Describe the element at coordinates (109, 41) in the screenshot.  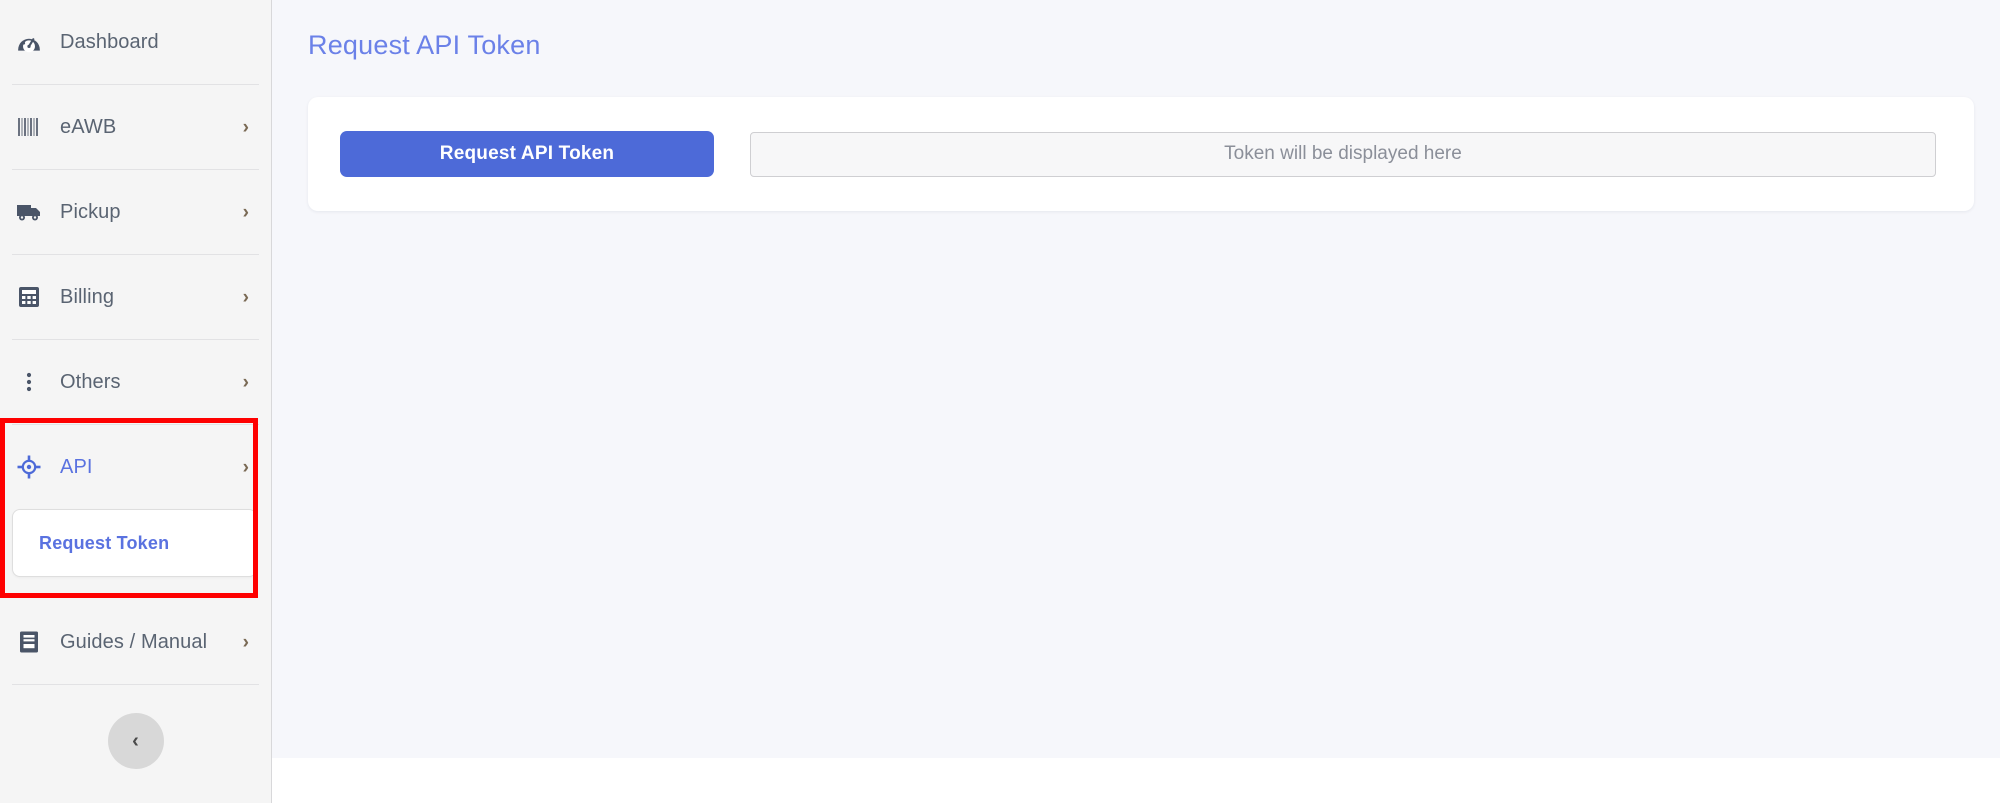
I see `sidebar-item-label: Dashboard` at that location.